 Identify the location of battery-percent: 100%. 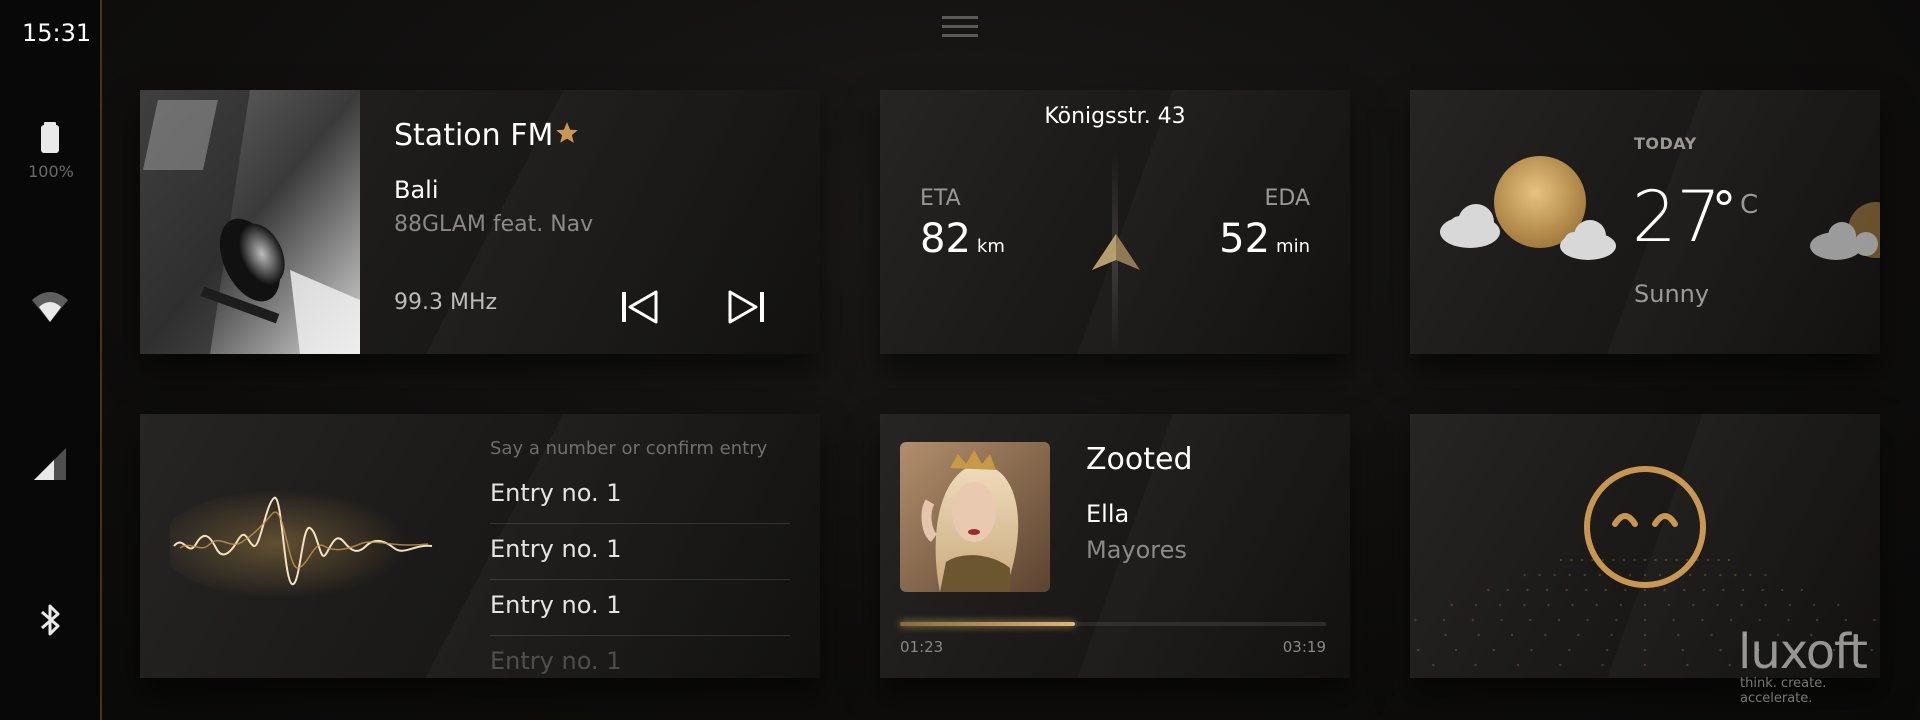
(51, 171).